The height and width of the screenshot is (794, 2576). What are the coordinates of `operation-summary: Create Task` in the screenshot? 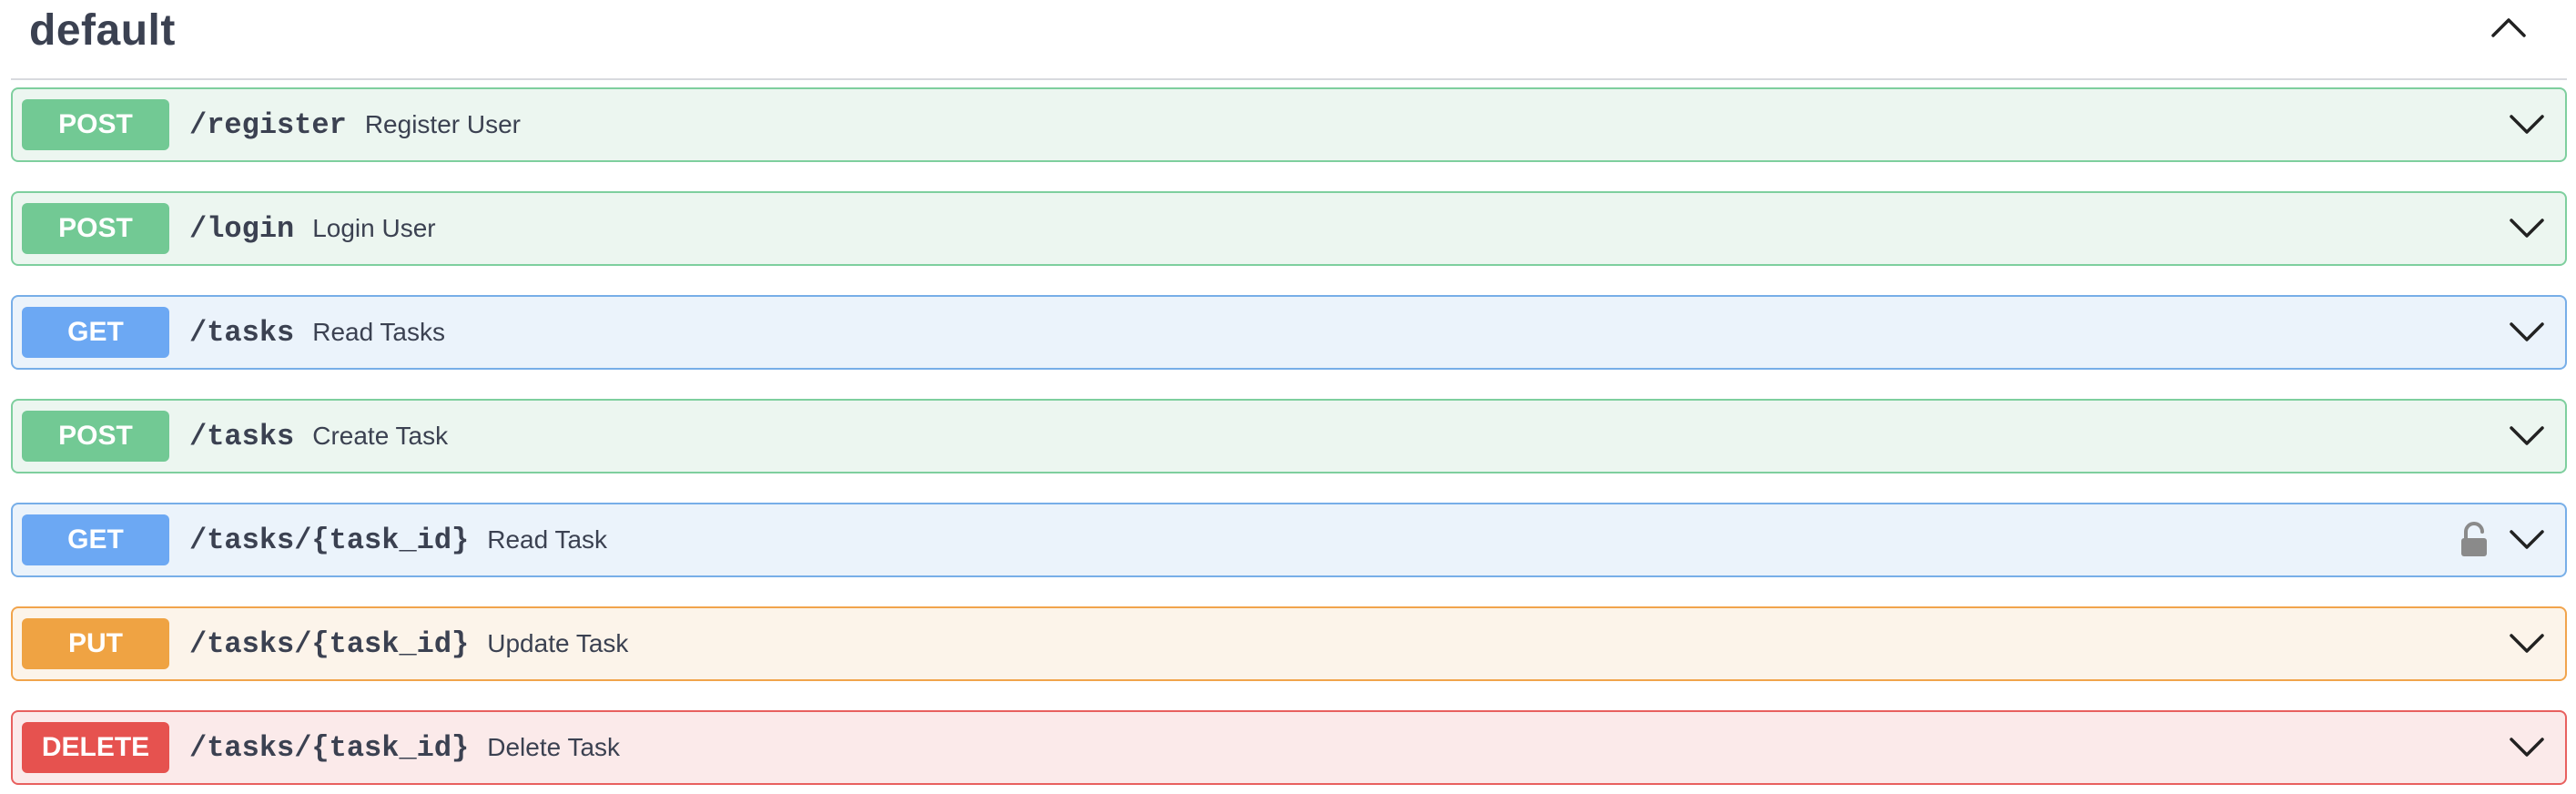 It's located at (380, 436).